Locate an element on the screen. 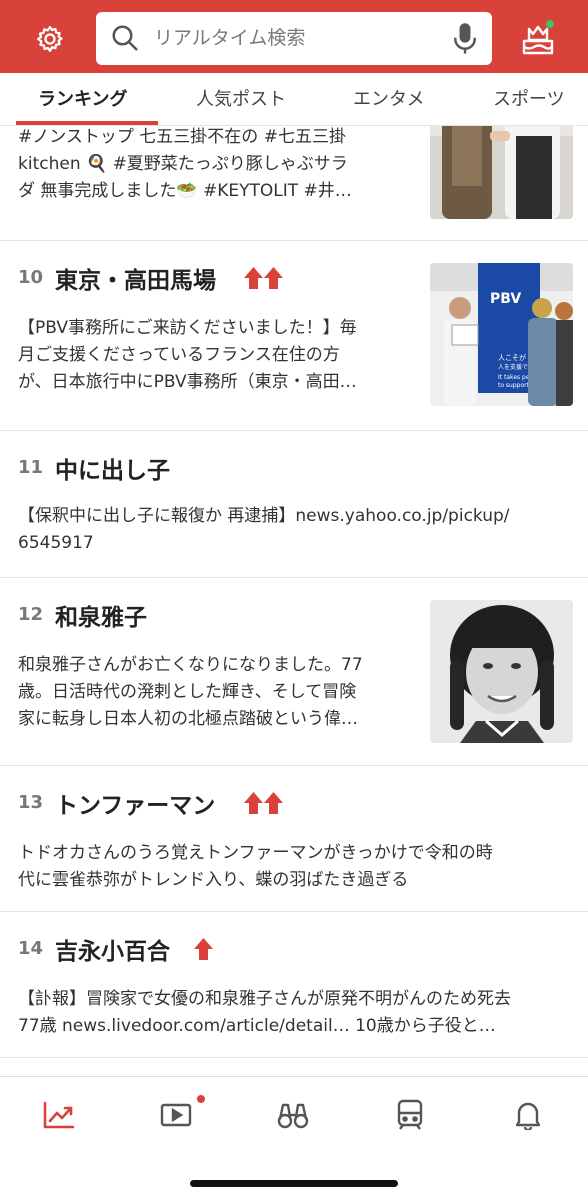 Image resolution: width=588 pixels, height=1200 pixels. cooking-photo is located at coordinates (501, 172).